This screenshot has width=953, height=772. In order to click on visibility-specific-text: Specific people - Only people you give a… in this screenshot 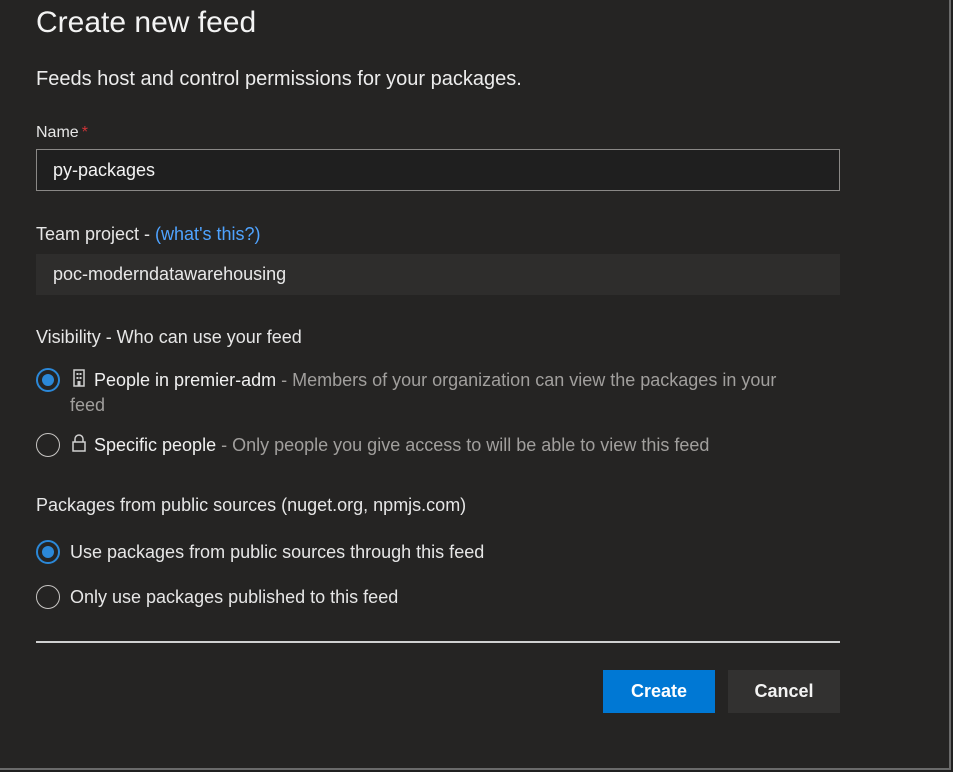, I will do `click(389, 445)`.